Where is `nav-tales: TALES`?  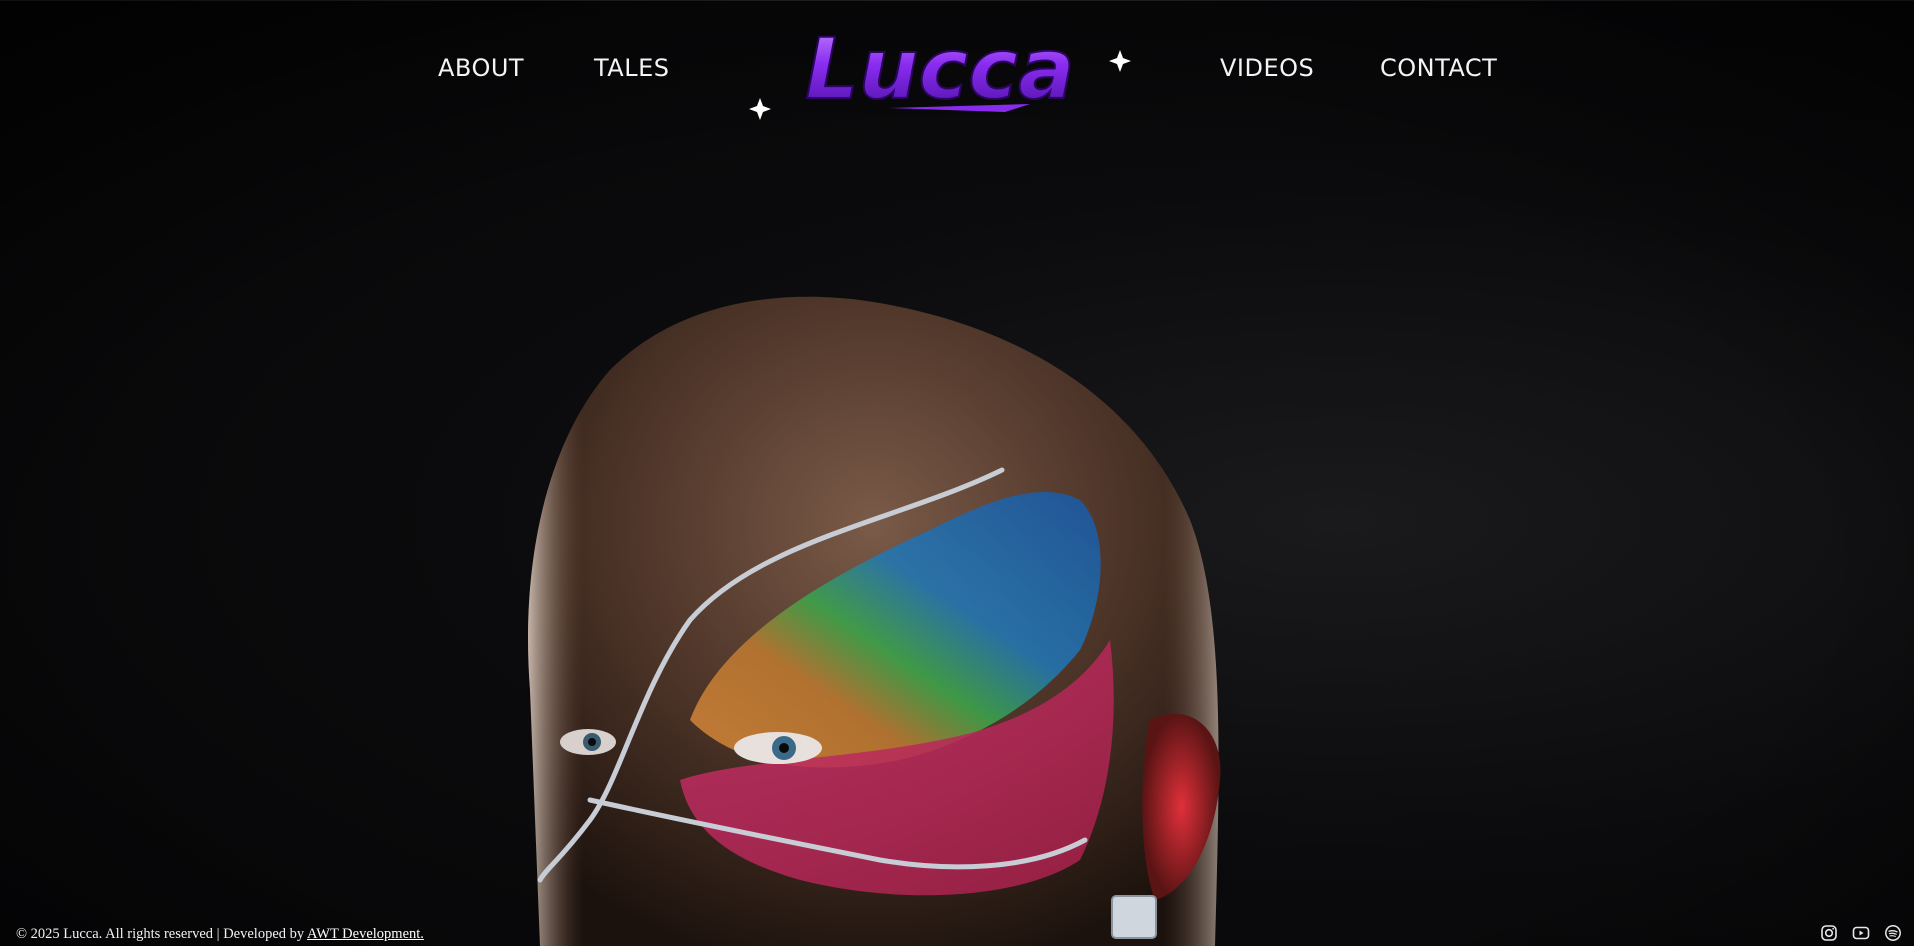
nav-tales: TALES is located at coordinates (631, 68).